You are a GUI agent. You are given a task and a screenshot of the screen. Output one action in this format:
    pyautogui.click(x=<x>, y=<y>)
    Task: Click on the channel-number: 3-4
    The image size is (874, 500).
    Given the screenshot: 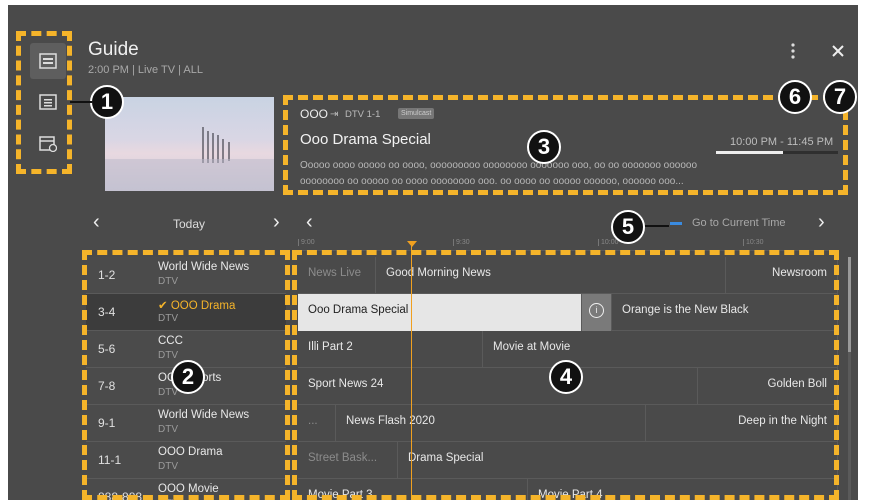 What is the action you would take?
    pyautogui.click(x=107, y=312)
    